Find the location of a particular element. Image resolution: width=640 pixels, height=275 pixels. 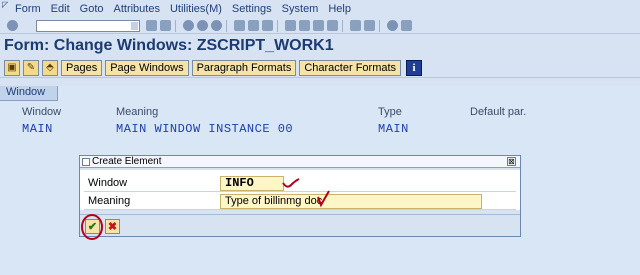

pages-button: Pages is located at coordinates (82, 67).